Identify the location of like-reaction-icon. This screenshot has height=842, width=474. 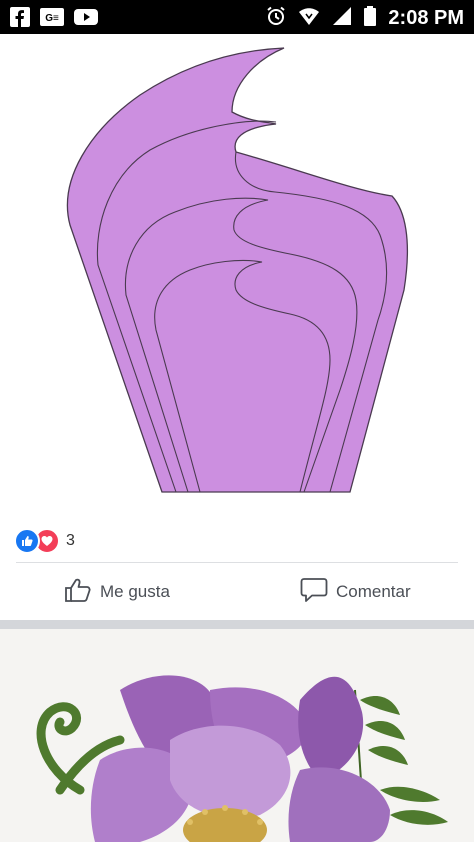
(27, 541).